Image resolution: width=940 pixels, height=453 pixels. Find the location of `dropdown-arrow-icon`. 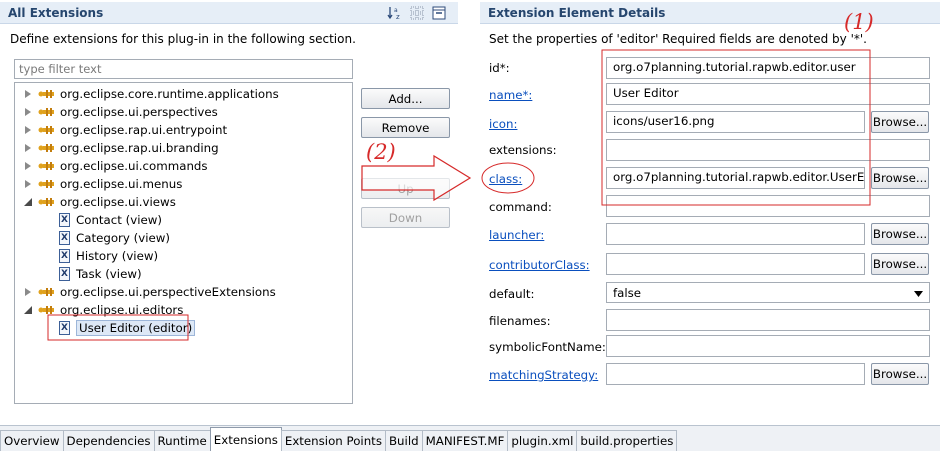

dropdown-arrow-icon is located at coordinates (918, 293).